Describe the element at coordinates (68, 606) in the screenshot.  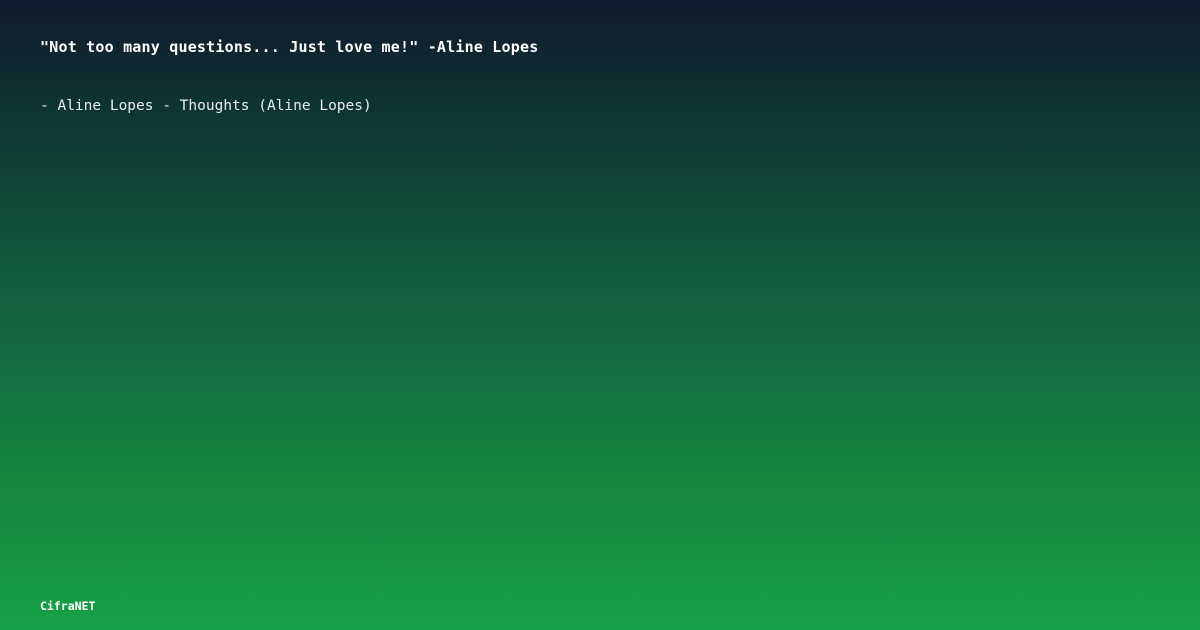
I see `brand-logo-text: CifraNET` at that location.